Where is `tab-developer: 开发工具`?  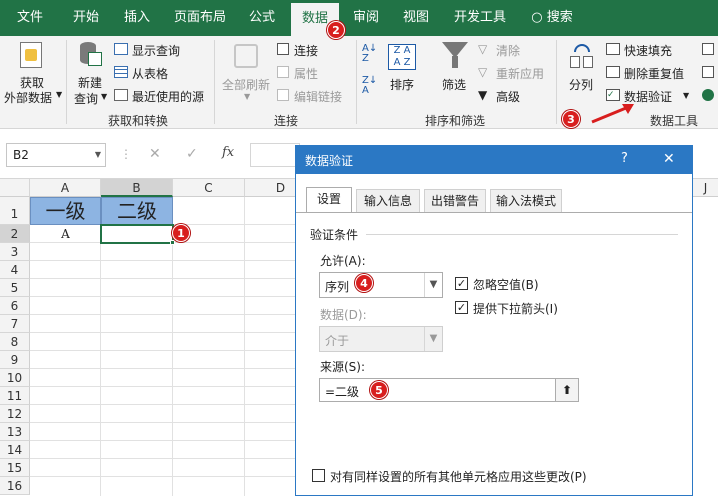 tab-developer: 开发工具 is located at coordinates (480, 18).